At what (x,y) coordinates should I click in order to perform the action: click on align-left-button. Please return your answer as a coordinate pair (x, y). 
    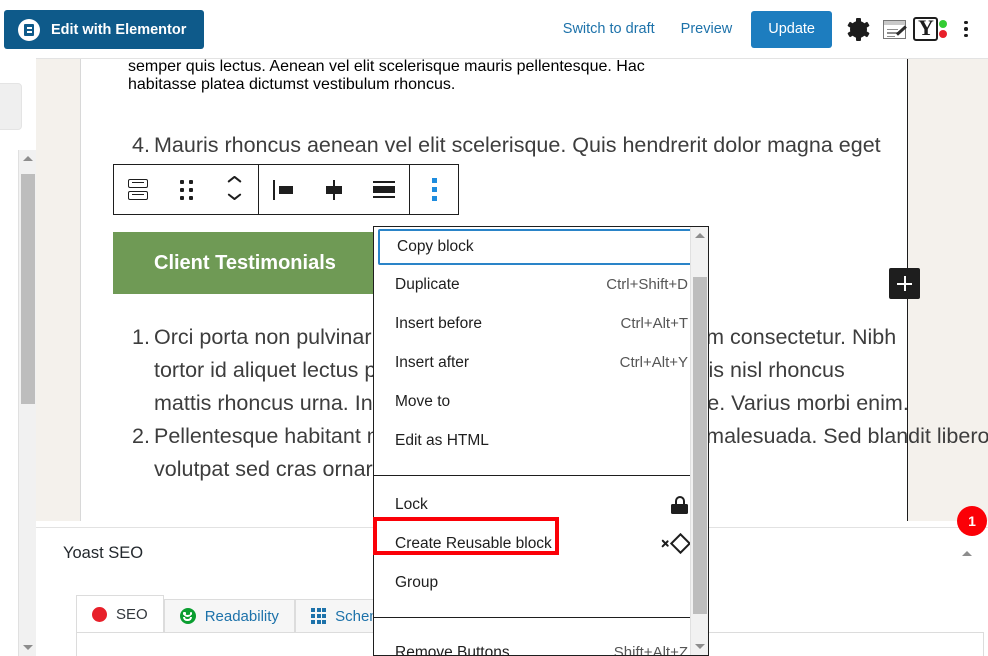
    Looking at the image, I should click on (284, 189).